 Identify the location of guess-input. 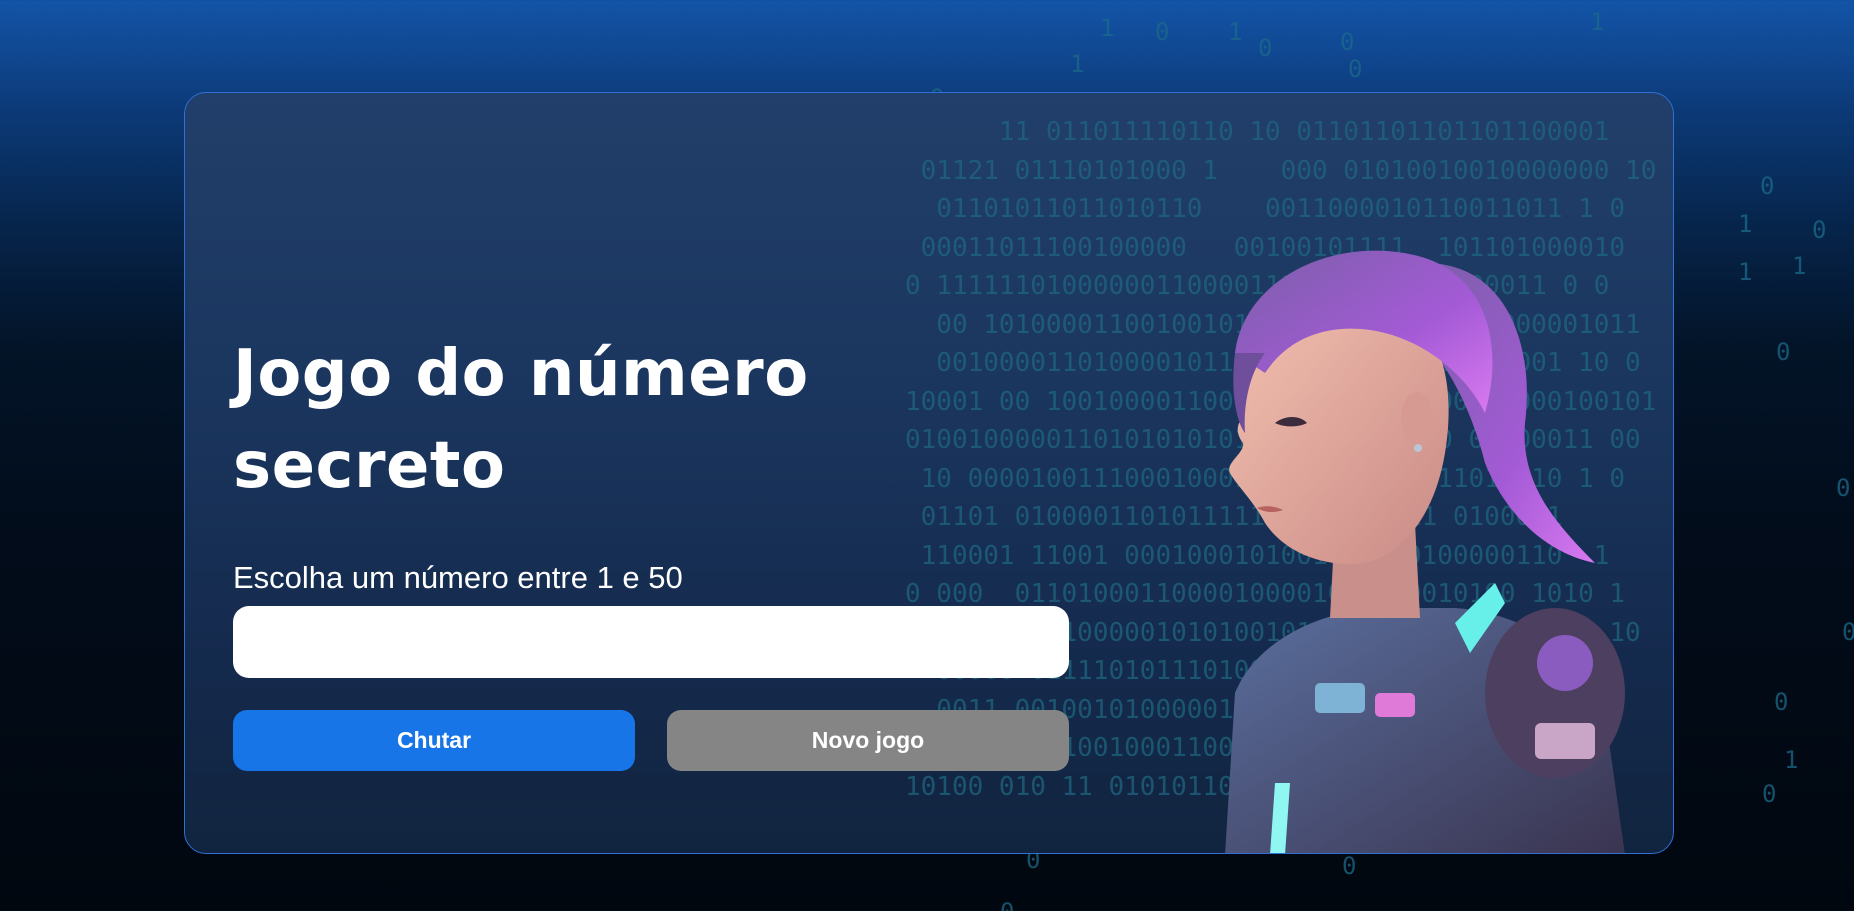
(651, 642).